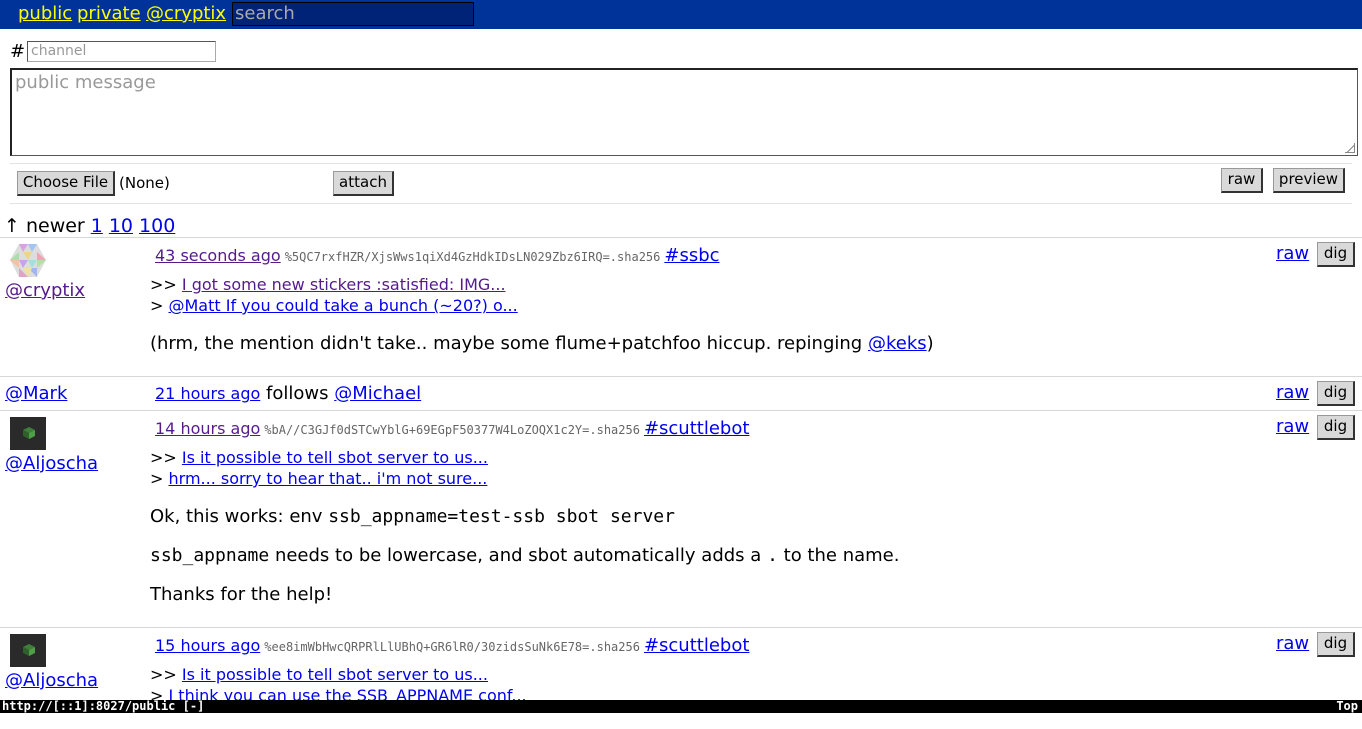 The image size is (1362, 729). I want to click on message-header: 21 hours ago follows @Michael, so click(288, 393).